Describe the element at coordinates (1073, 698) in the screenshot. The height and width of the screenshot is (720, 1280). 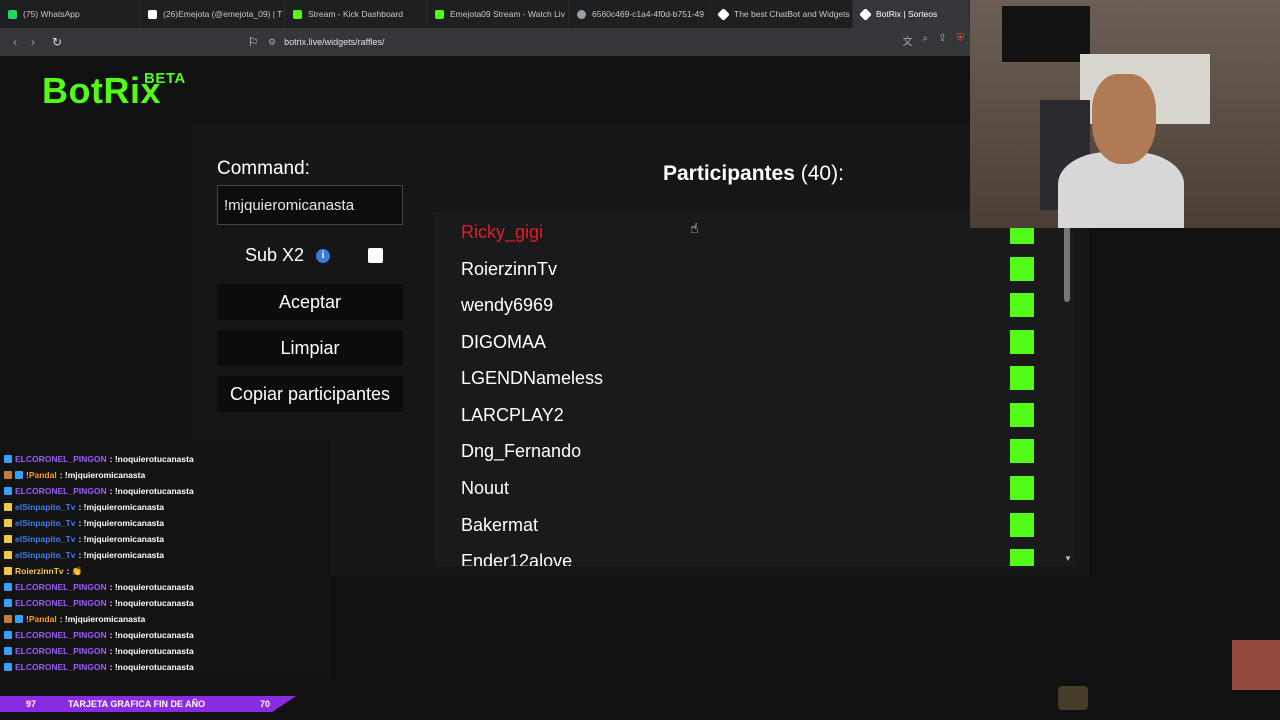
I see `decoration-image` at that location.